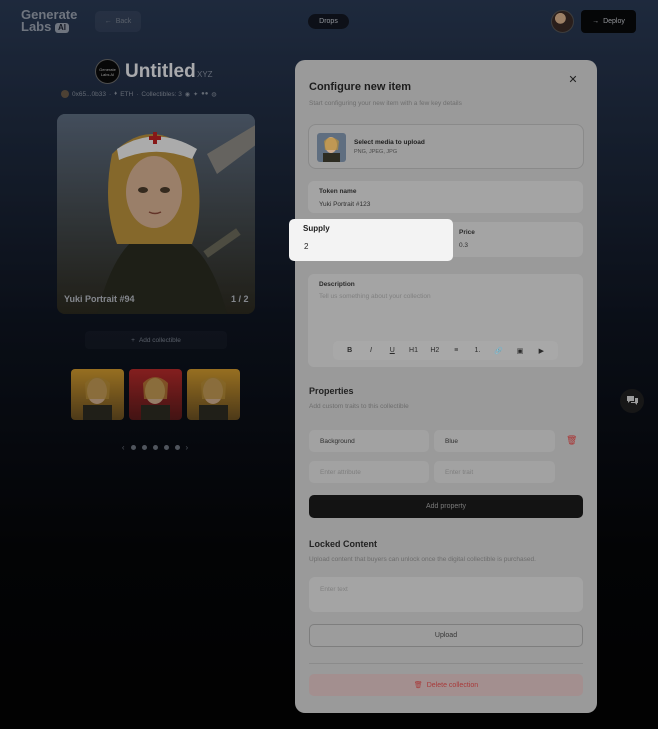 The image size is (658, 729). I want to click on upload-button: Upload, so click(446, 635).